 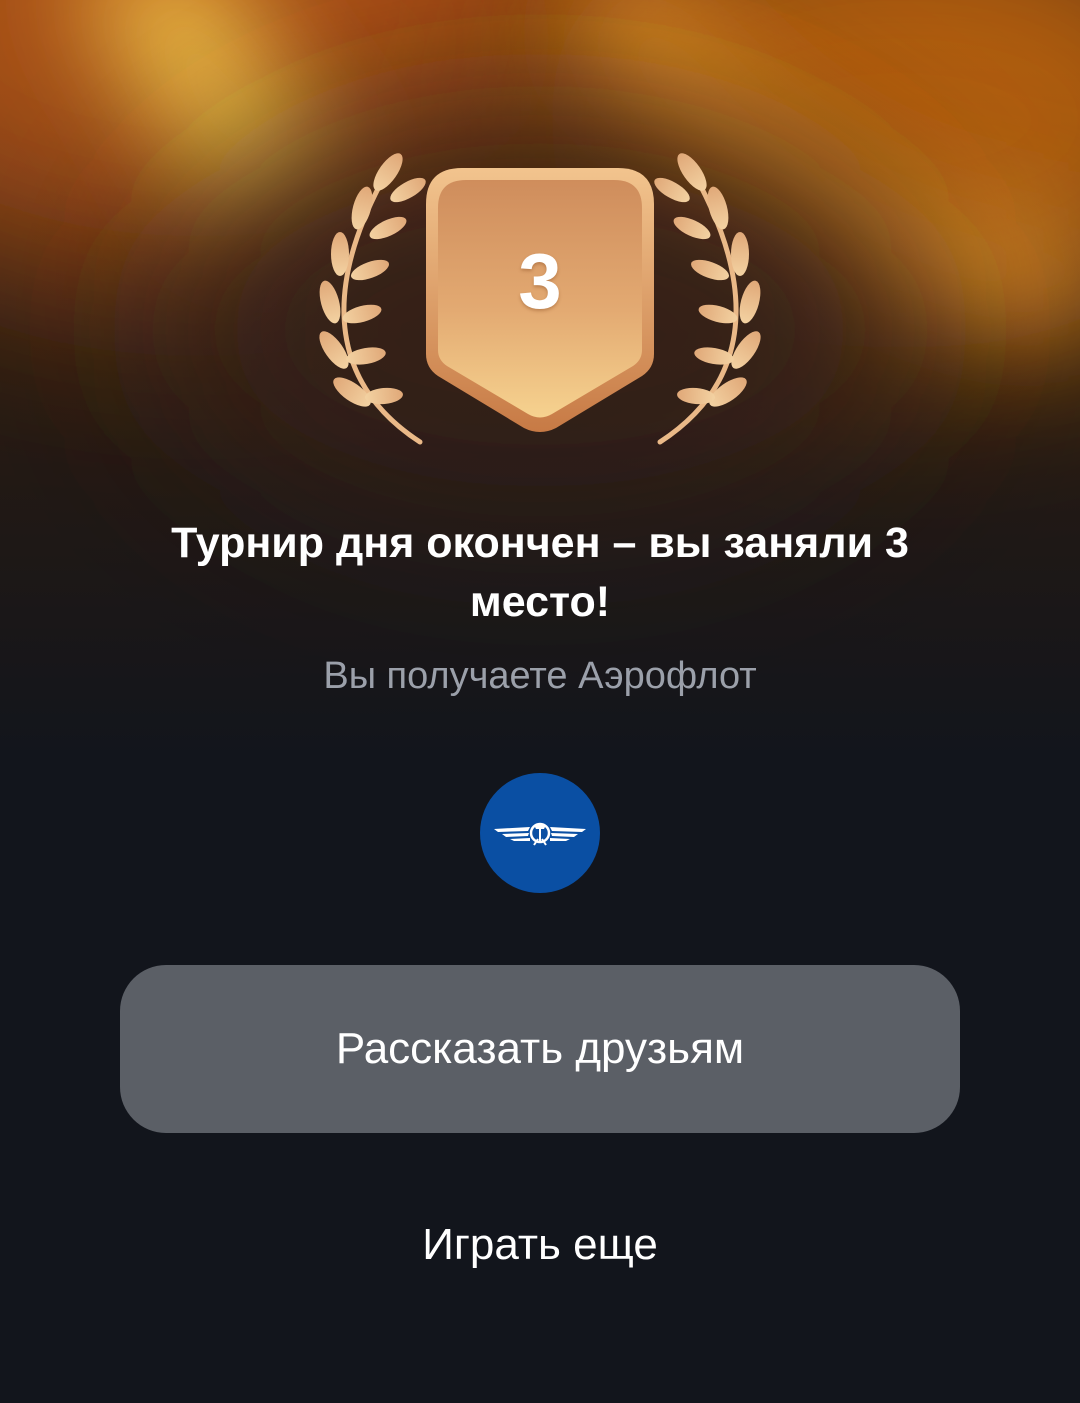 I want to click on aeroflot-winged-emblem-icon, so click(x=540, y=834).